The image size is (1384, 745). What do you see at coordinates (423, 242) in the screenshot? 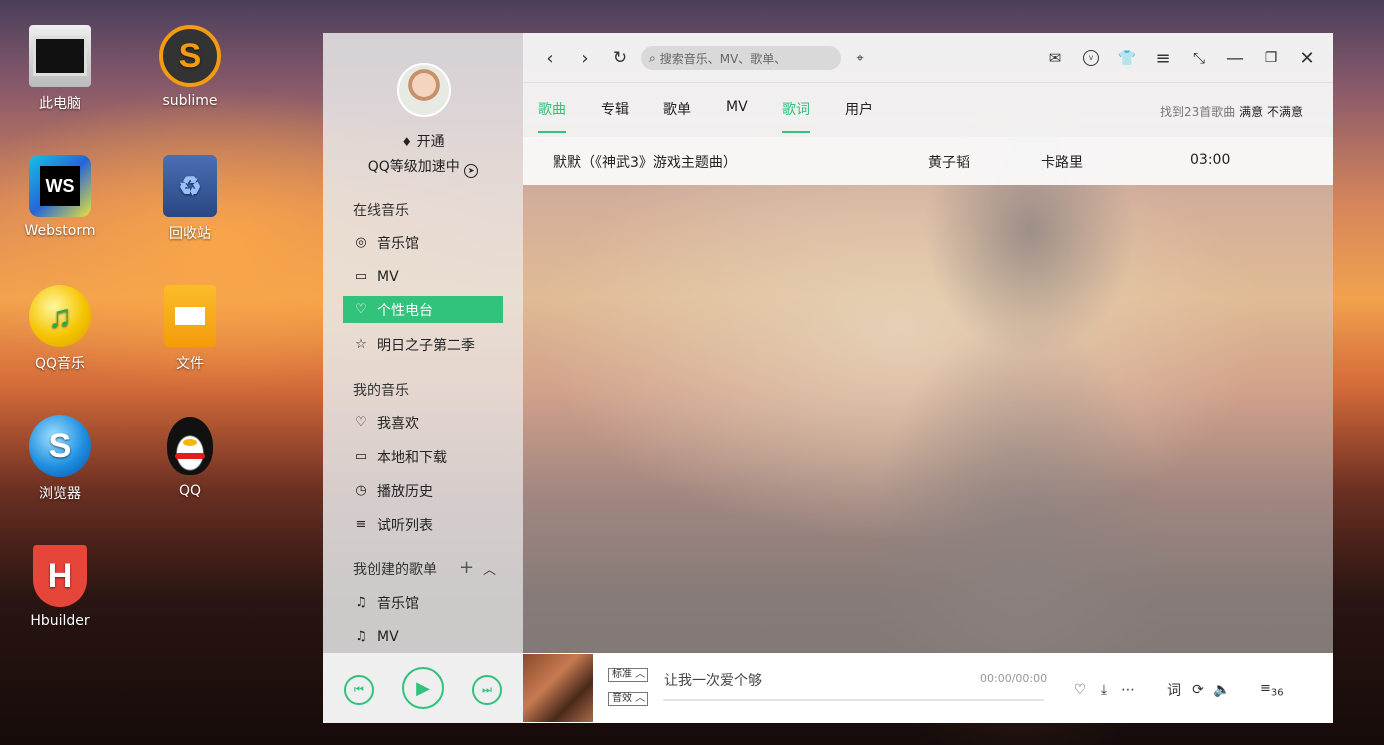
I see `sidebar-item-music-hall: ◎ 音乐馆` at bounding box center [423, 242].